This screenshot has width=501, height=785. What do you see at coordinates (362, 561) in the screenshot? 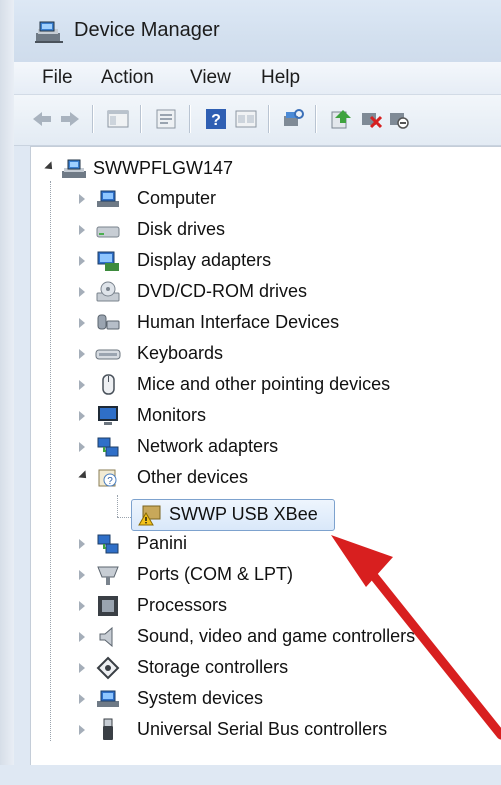
I see `arrow-head` at bounding box center [362, 561].